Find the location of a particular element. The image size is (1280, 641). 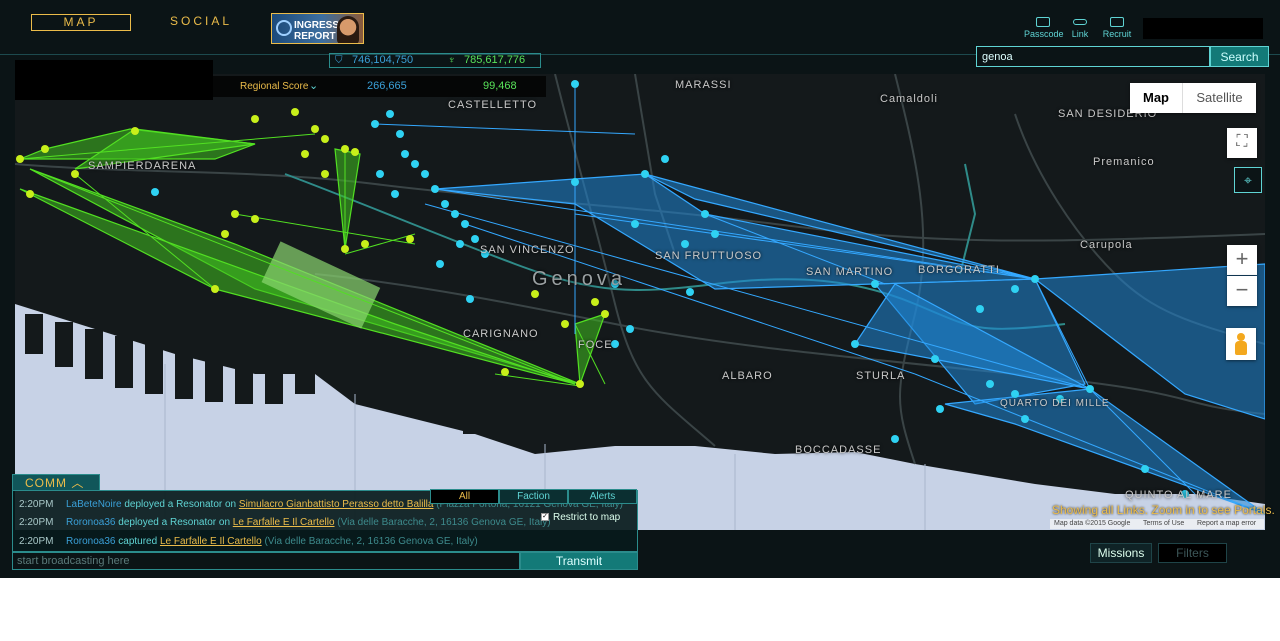

link-button: Link is located at coordinates (1080, 28).